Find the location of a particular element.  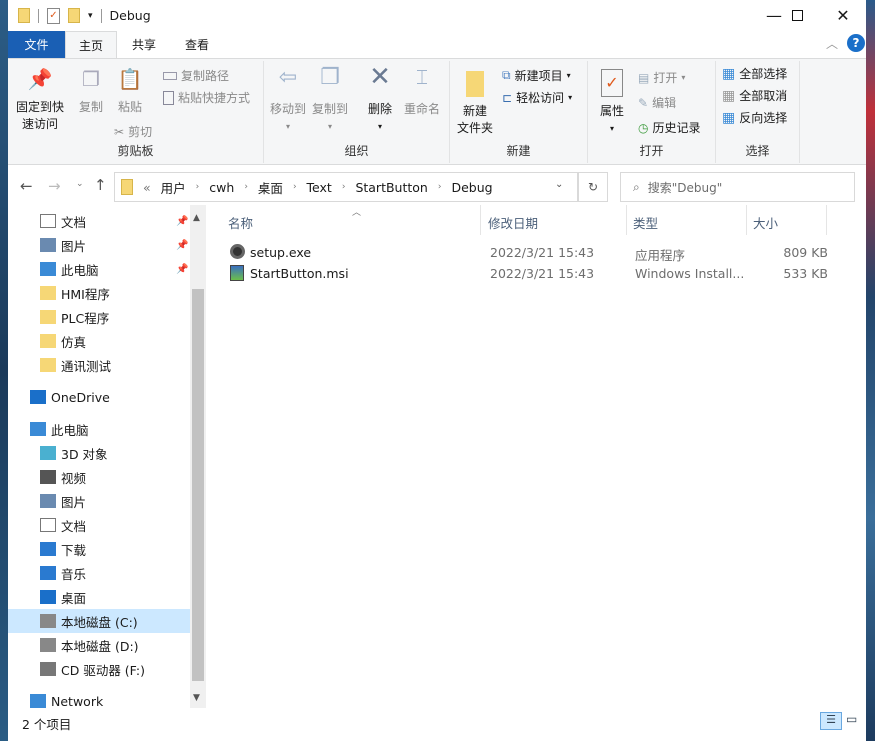

clipboard-group: 📌 固定到快 速访问 ❐ 复制 📋 粘贴 复制路径 粘贴快捷方式 ✂ 剪切 剪贴板 is located at coordinates (136, 112).